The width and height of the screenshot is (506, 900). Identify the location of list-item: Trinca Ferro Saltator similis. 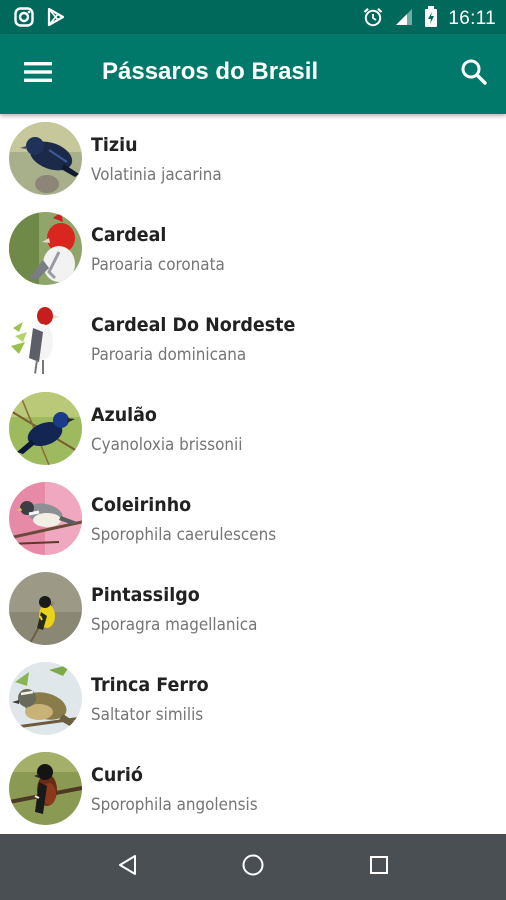
(253, 699).